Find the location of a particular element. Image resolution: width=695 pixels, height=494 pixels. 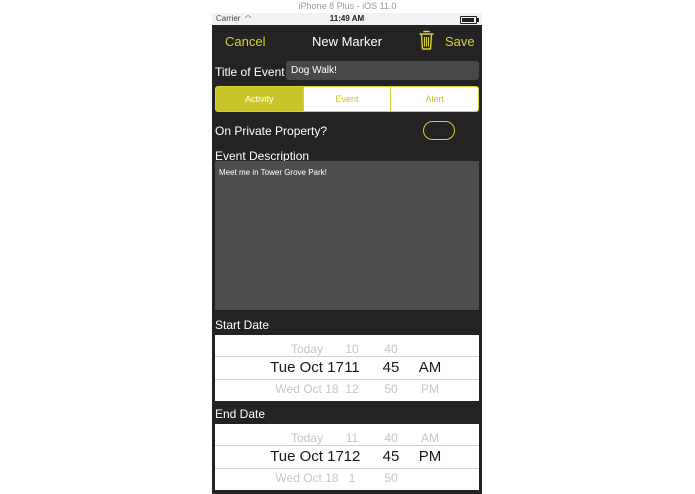

navigation-bar: Cancel New Marker Save is located at coordinates (347, 40).